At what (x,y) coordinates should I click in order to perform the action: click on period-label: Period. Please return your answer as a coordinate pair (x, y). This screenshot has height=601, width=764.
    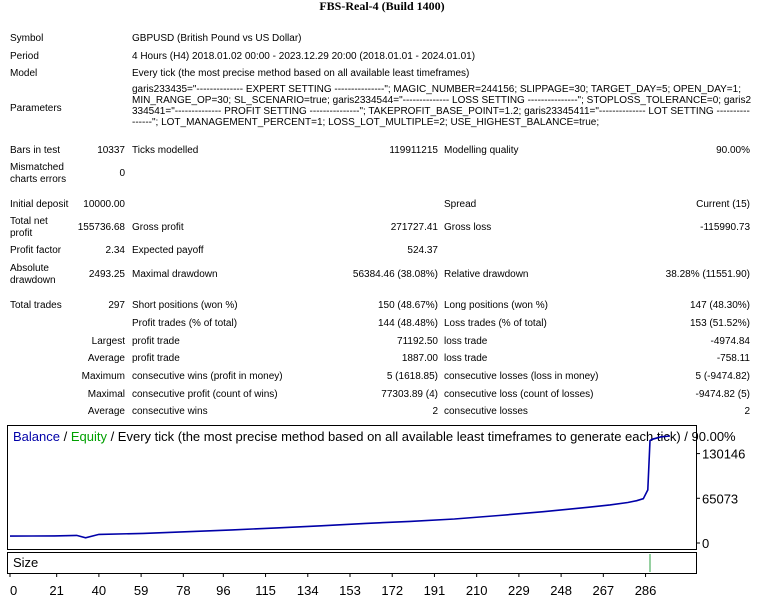
    Looking at the image, I should click on (24, 56).